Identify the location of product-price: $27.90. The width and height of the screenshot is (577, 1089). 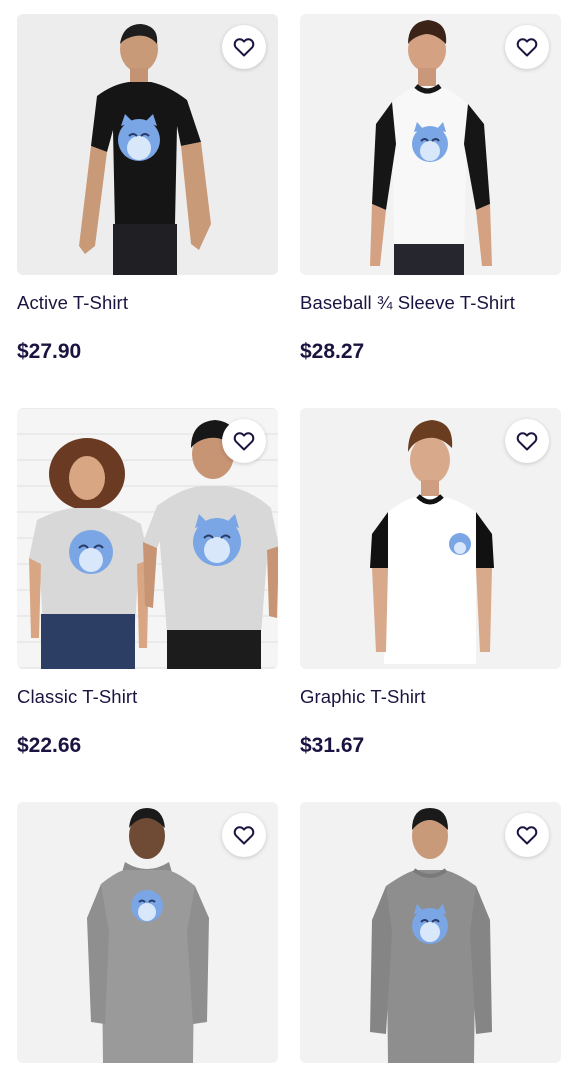
(49, 351).